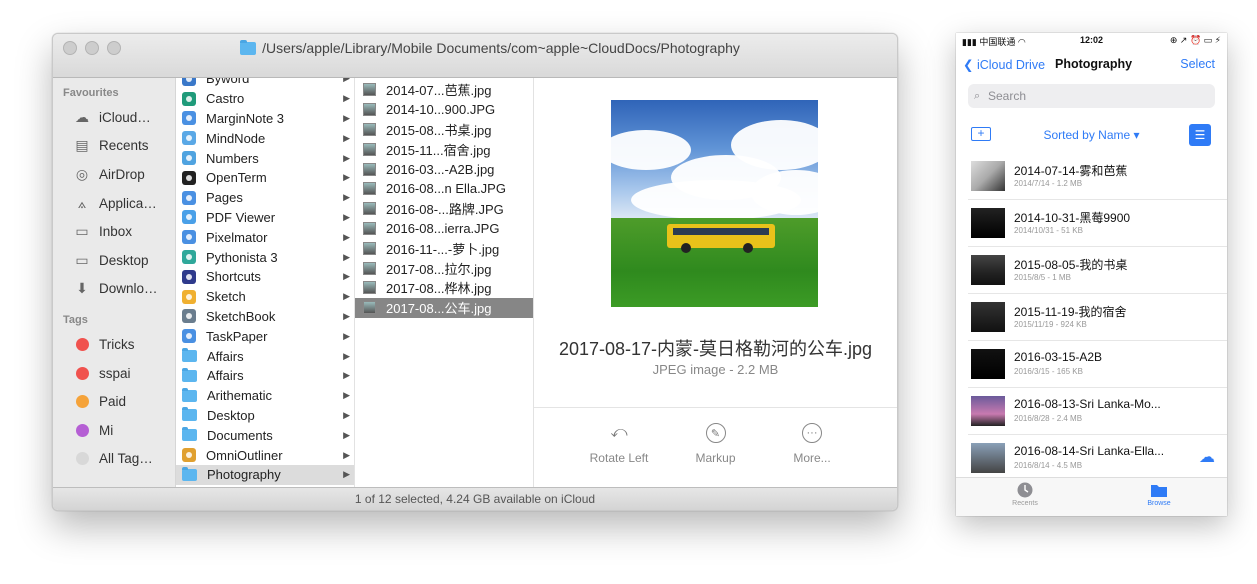 The height and width of the screenshot is (584, 1257). What do you see at coordinates (265, 336) in the screenshot?
I see `column-item: TaskPaper ▶` at bounding box center [265, 336].